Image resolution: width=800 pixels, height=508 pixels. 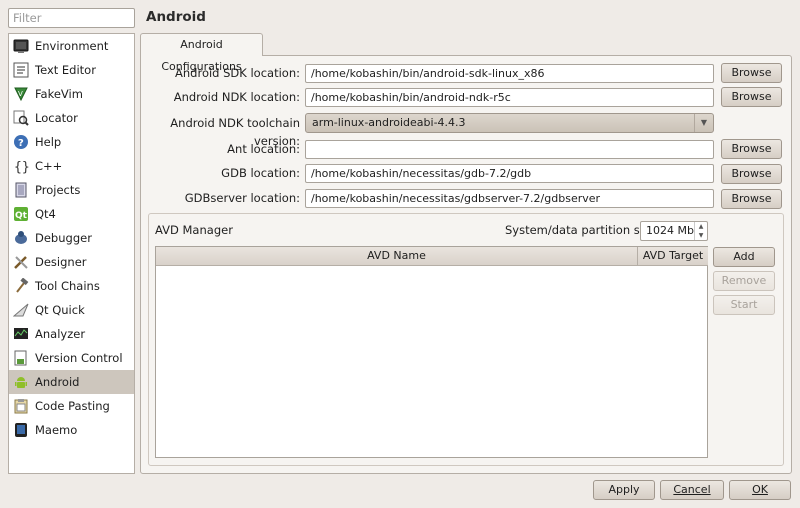 What do you see at coordinates (20, 46) in the screenshot?
I see `monitor-icon` at bounding box center [20, 46].